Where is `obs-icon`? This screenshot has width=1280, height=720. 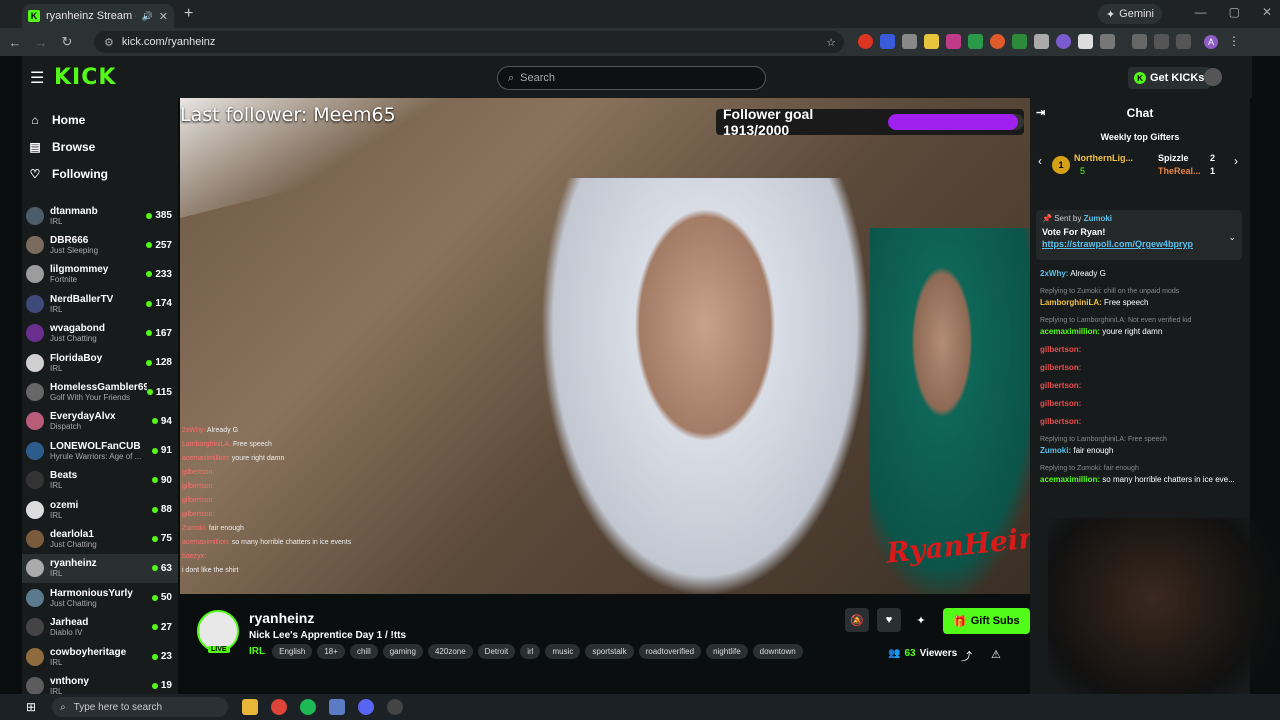 obs-icon is located at coordinates (395, 707).